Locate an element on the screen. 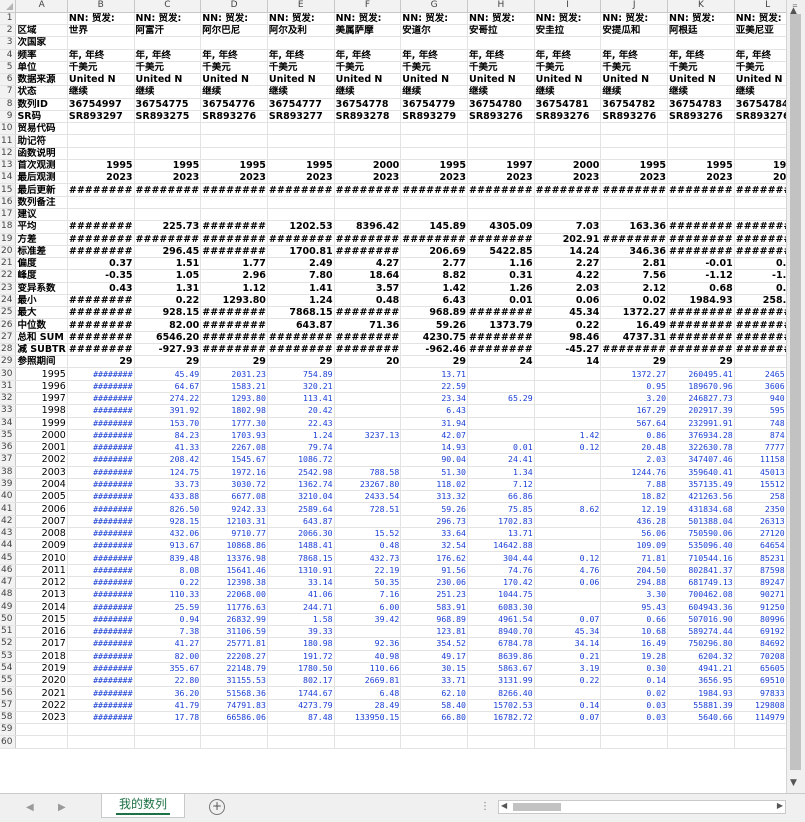 This screenshot has width=805, height=822. data-cell: SR893278 is located at coordinates (368, 117).